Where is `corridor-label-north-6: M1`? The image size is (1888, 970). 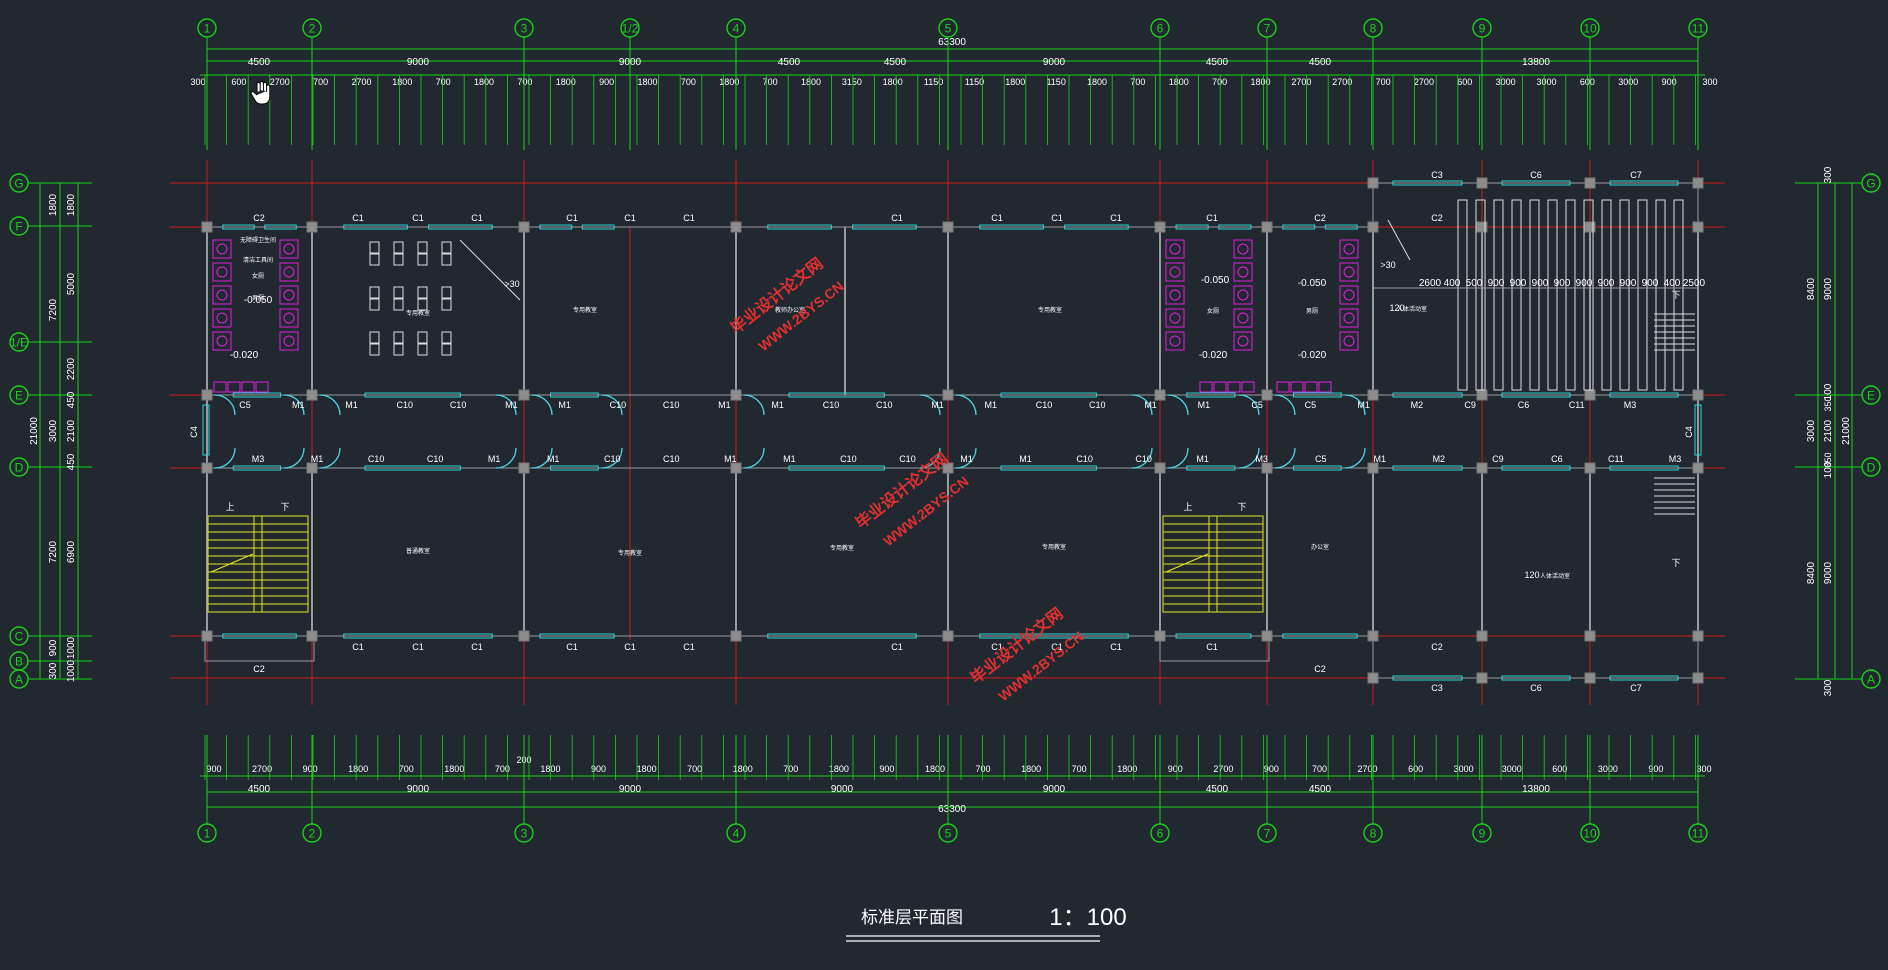
corridor-label-north-6: M1 is located at coordinates (564, 405).